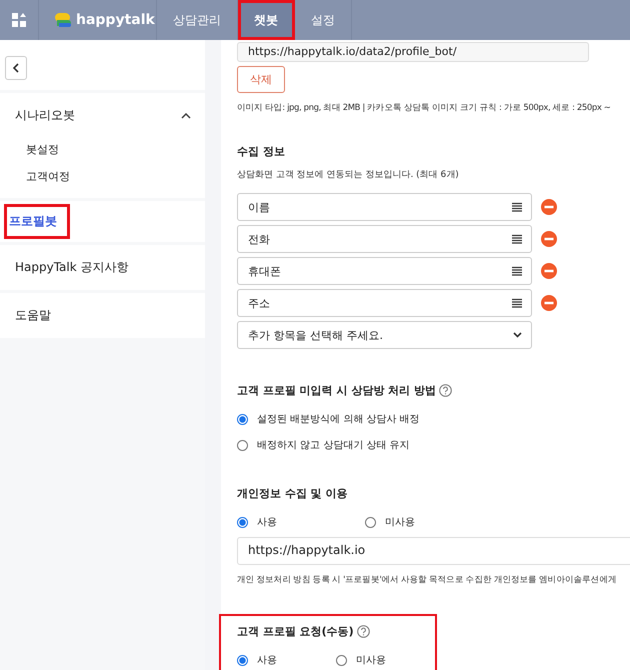 This screenshot has height=670, width=630. Describe the element at coordinates (115, 20) in the screenshot. I see `brand-name: happytalk` at that location.